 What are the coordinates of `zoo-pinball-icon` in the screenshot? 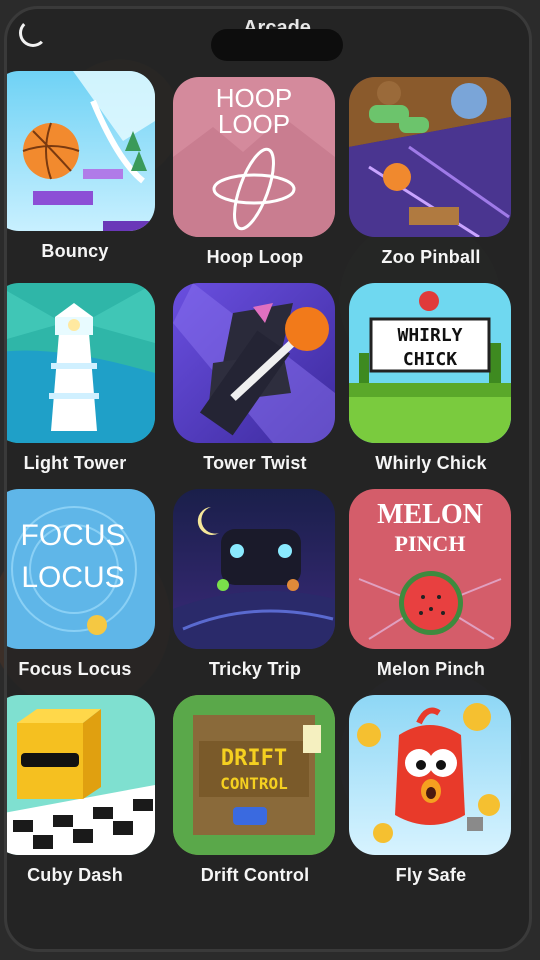 It's located at (430, 157).